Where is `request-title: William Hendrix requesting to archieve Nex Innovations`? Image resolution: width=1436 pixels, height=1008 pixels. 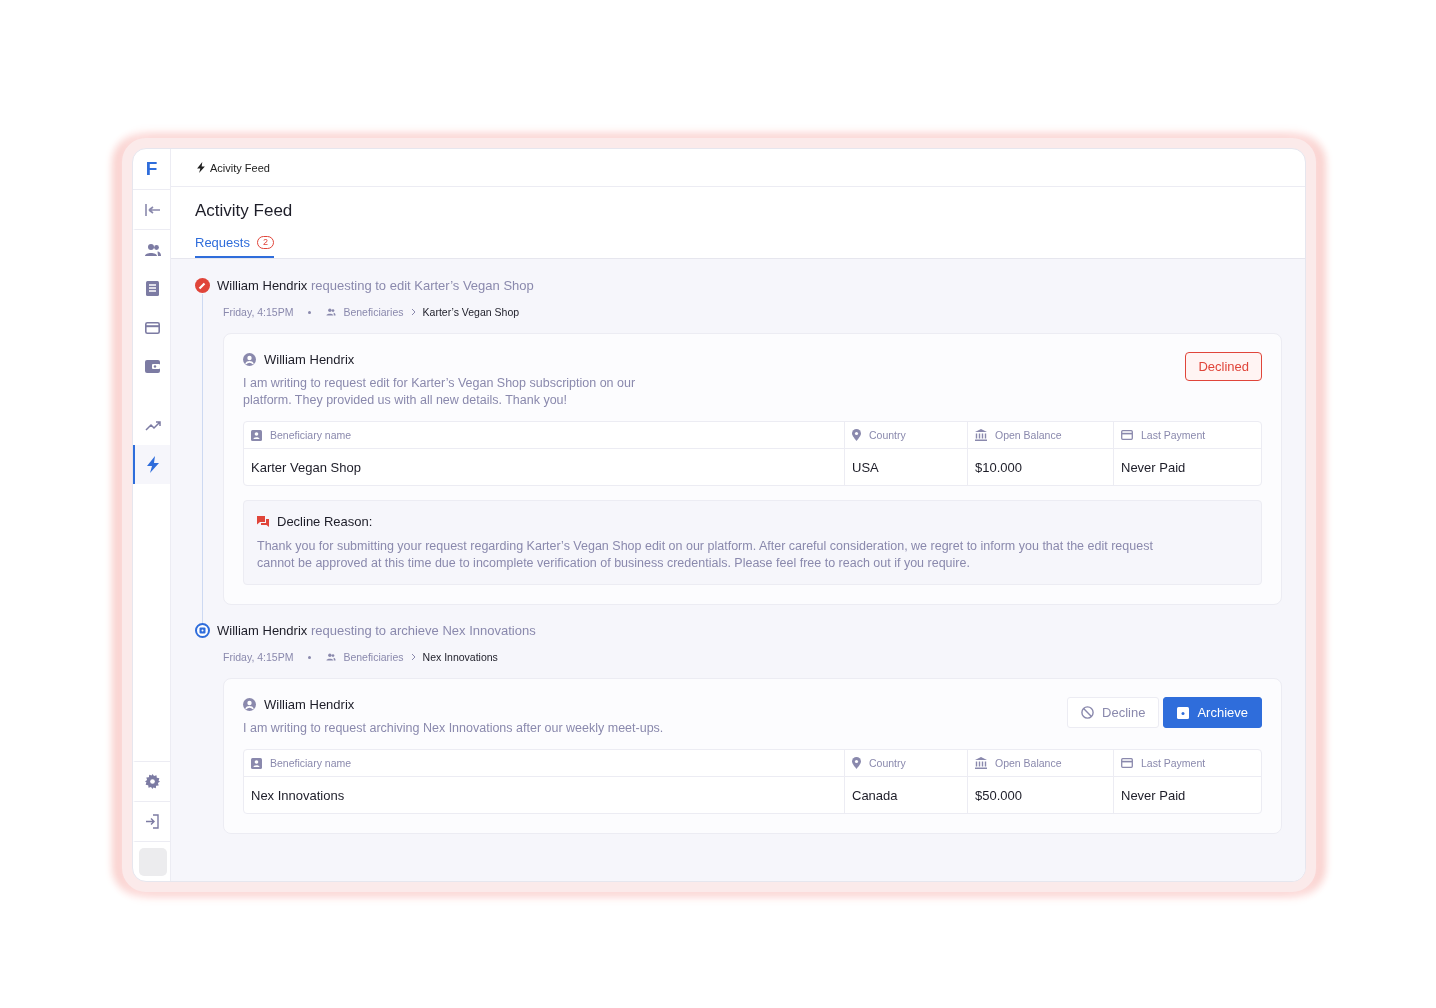 request-title: William Hendrix requesting to archieve Nex Innovations is located at coordinates (376, 630).